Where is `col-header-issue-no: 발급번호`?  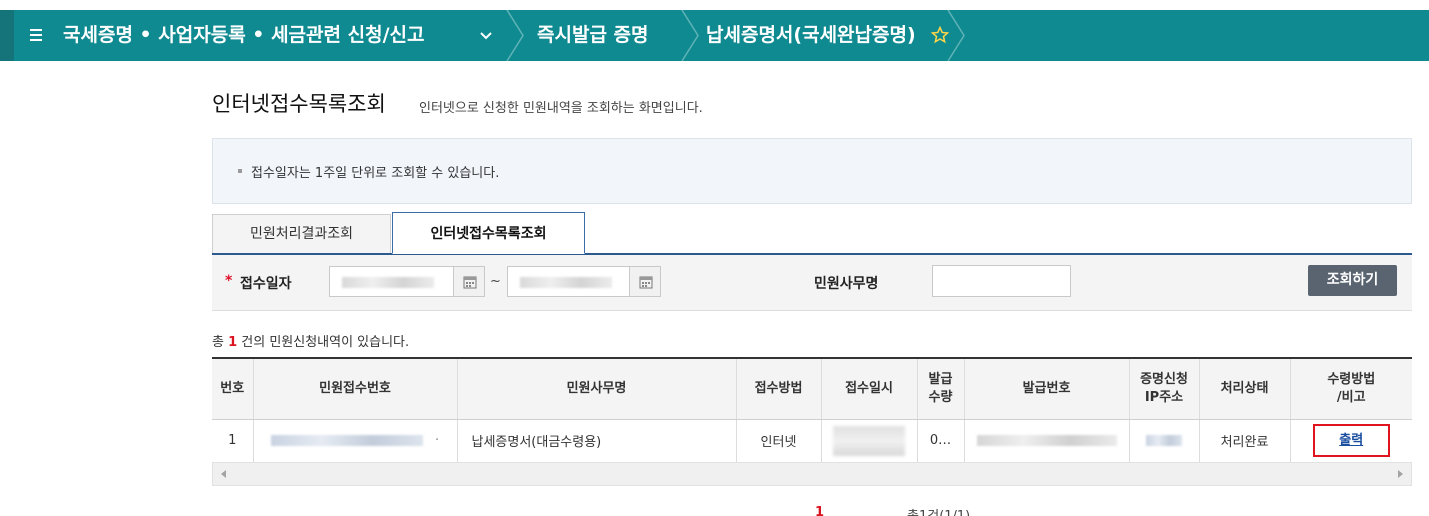
col-header-issue-no: 발급번호 is located at coordinates (1046, 388).